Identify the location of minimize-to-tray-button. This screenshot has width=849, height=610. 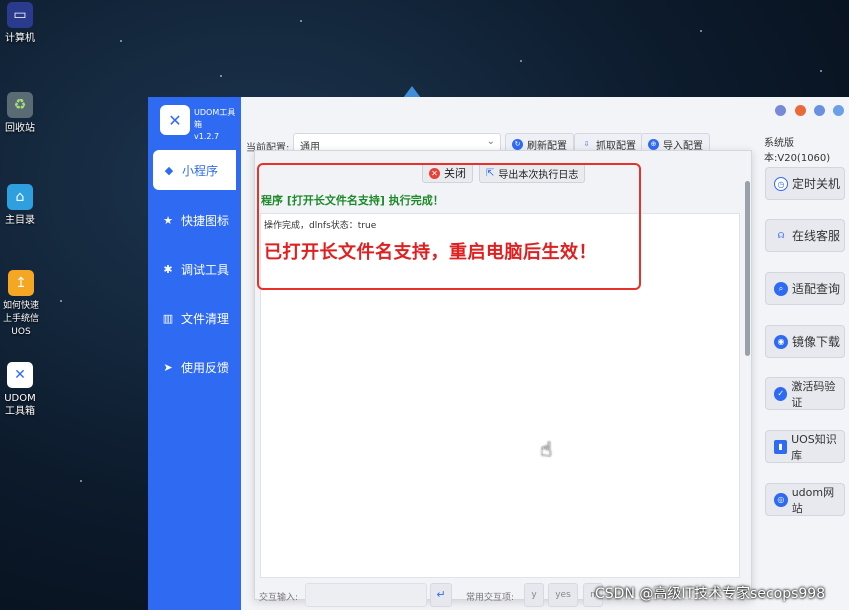
(780, 110).